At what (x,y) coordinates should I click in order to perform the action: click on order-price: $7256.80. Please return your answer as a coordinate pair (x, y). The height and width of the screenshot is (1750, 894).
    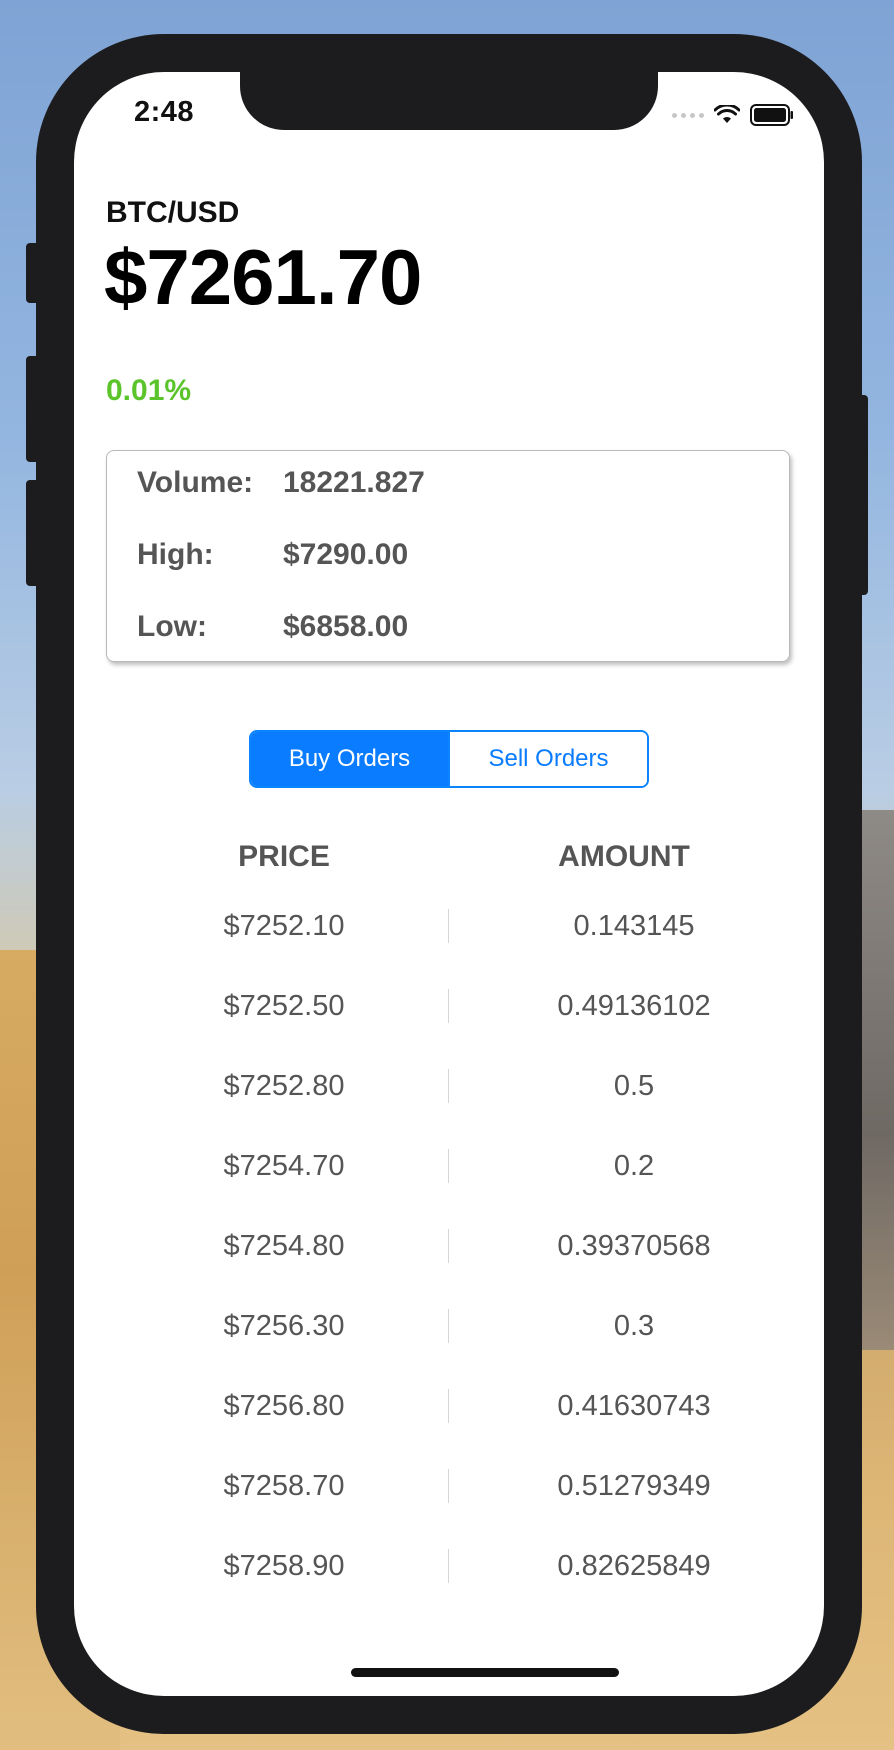
    Looking at the image, I should click on (284, 1406).